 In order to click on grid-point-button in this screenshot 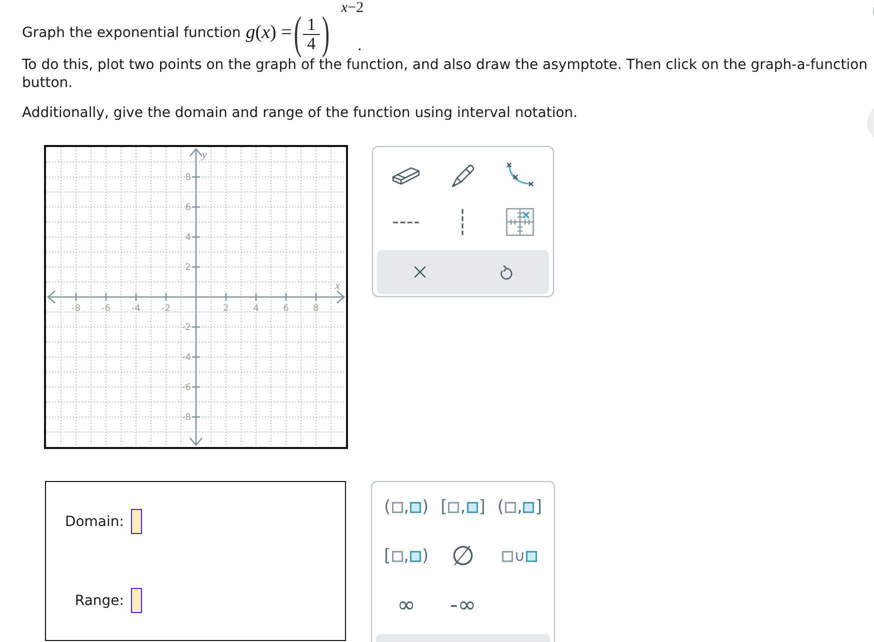, I will do `click(520, 222)`.